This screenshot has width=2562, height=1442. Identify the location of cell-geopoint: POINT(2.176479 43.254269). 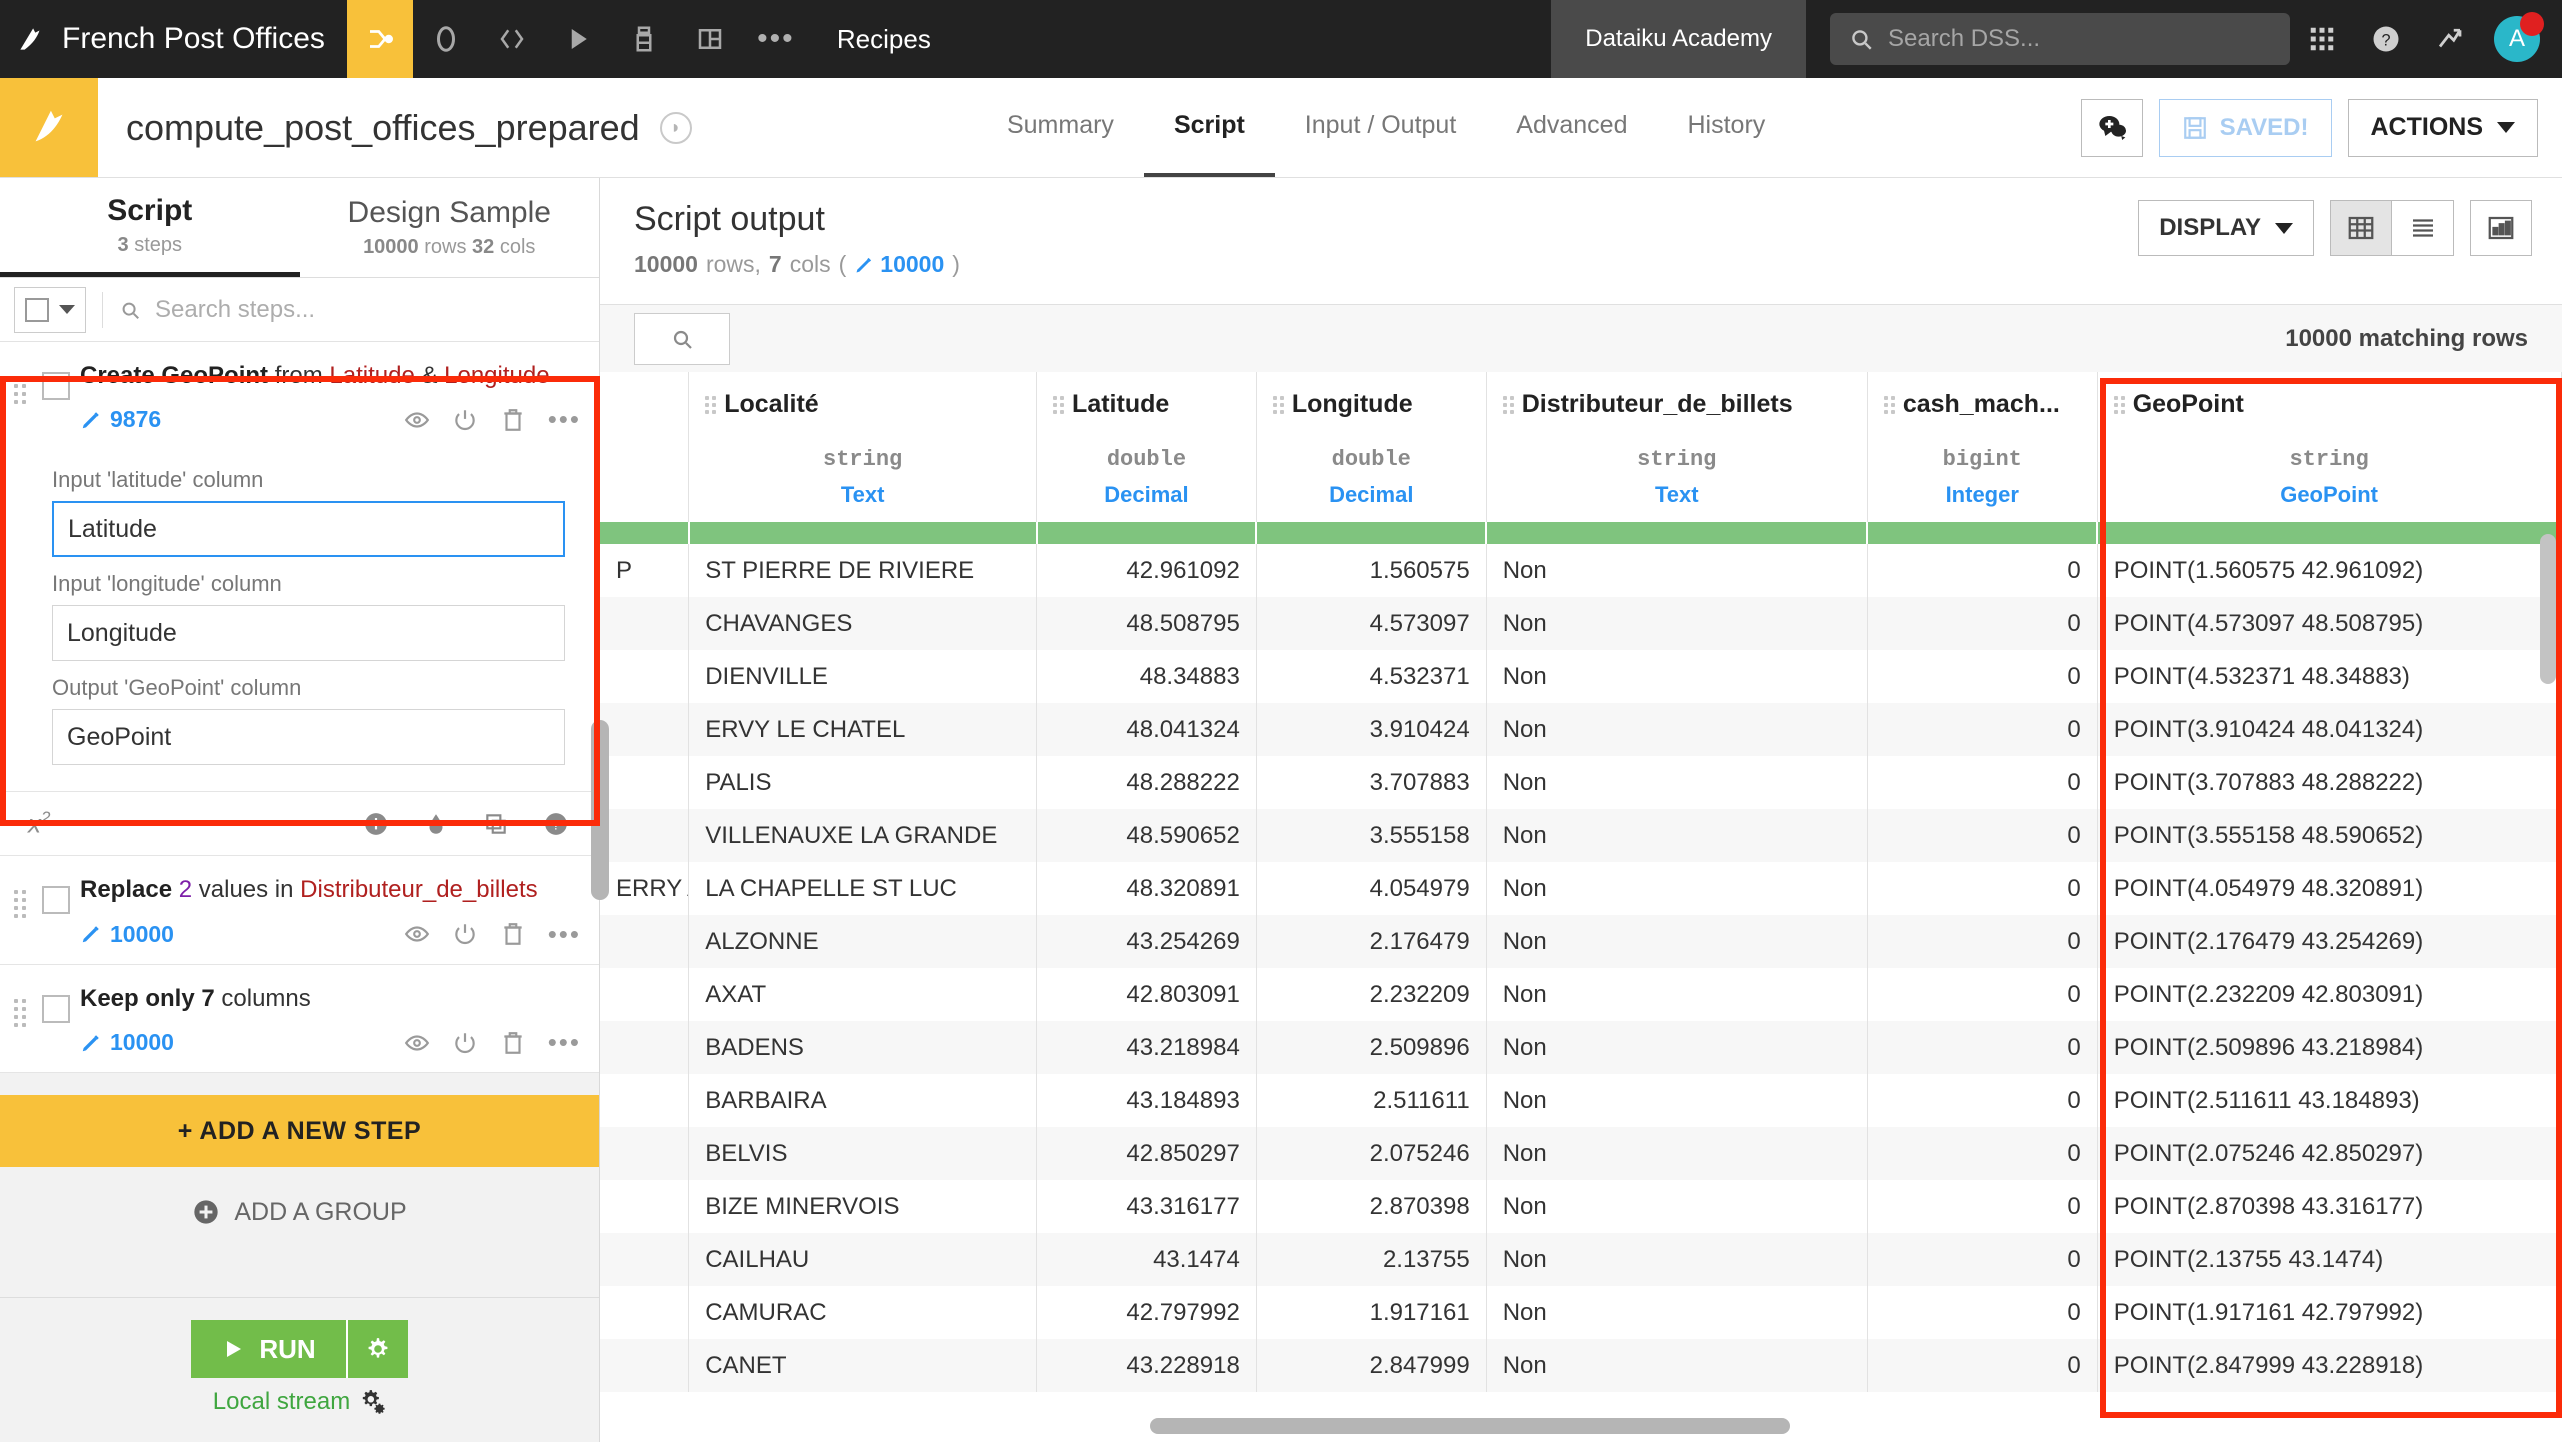
(2329, 941).